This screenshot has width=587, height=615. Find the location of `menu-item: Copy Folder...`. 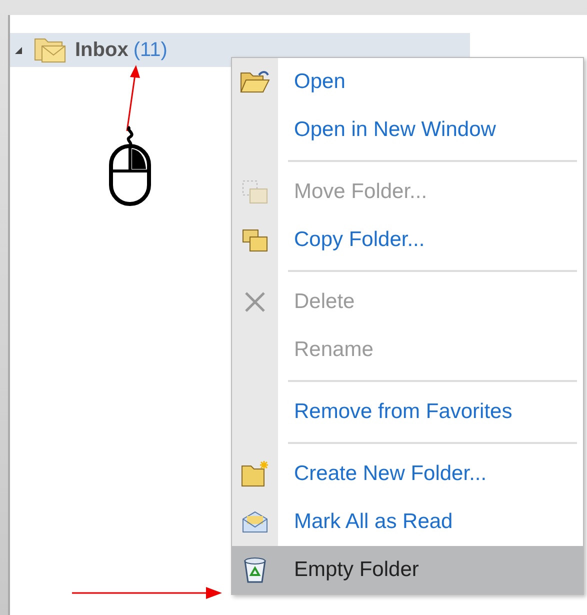

menu-item: Copy Folder... is located at coordinates (407, 240).